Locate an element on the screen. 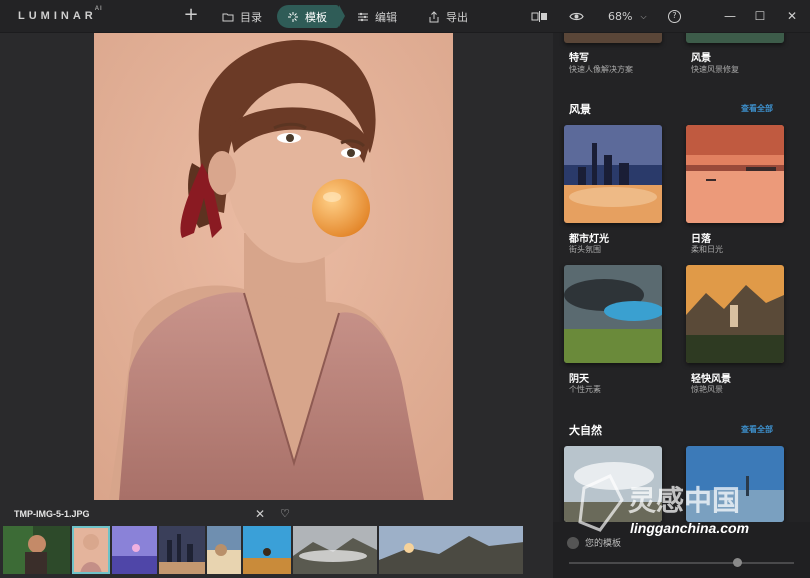 This screenshot has width=810, height=578. sliders-icon is located at coordinates (363, 16).